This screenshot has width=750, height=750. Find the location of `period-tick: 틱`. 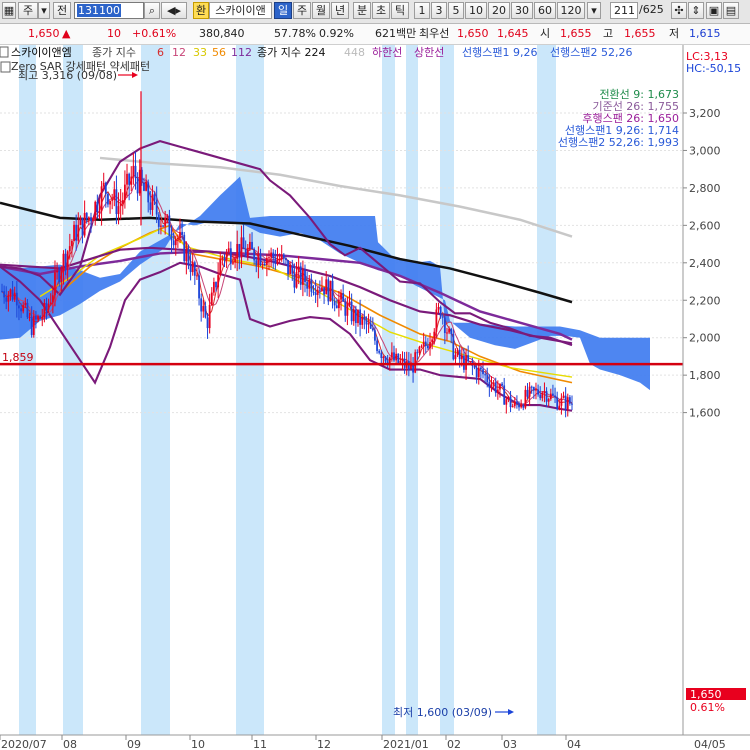

period-tick: 틱 is located at coordinates (400, 10).